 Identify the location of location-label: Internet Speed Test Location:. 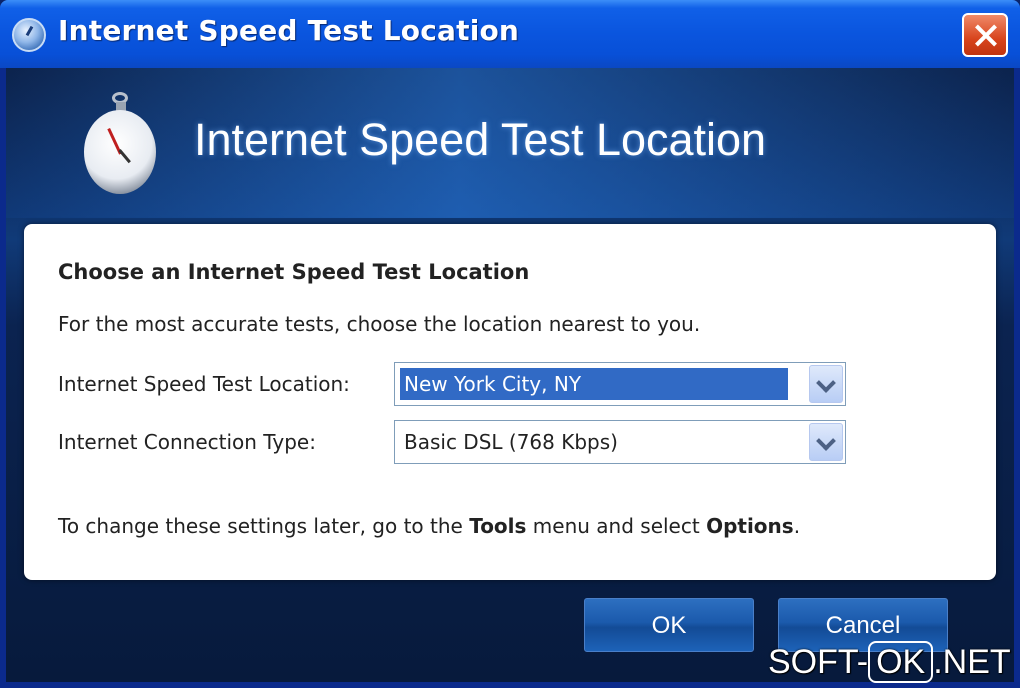
(204, 384).